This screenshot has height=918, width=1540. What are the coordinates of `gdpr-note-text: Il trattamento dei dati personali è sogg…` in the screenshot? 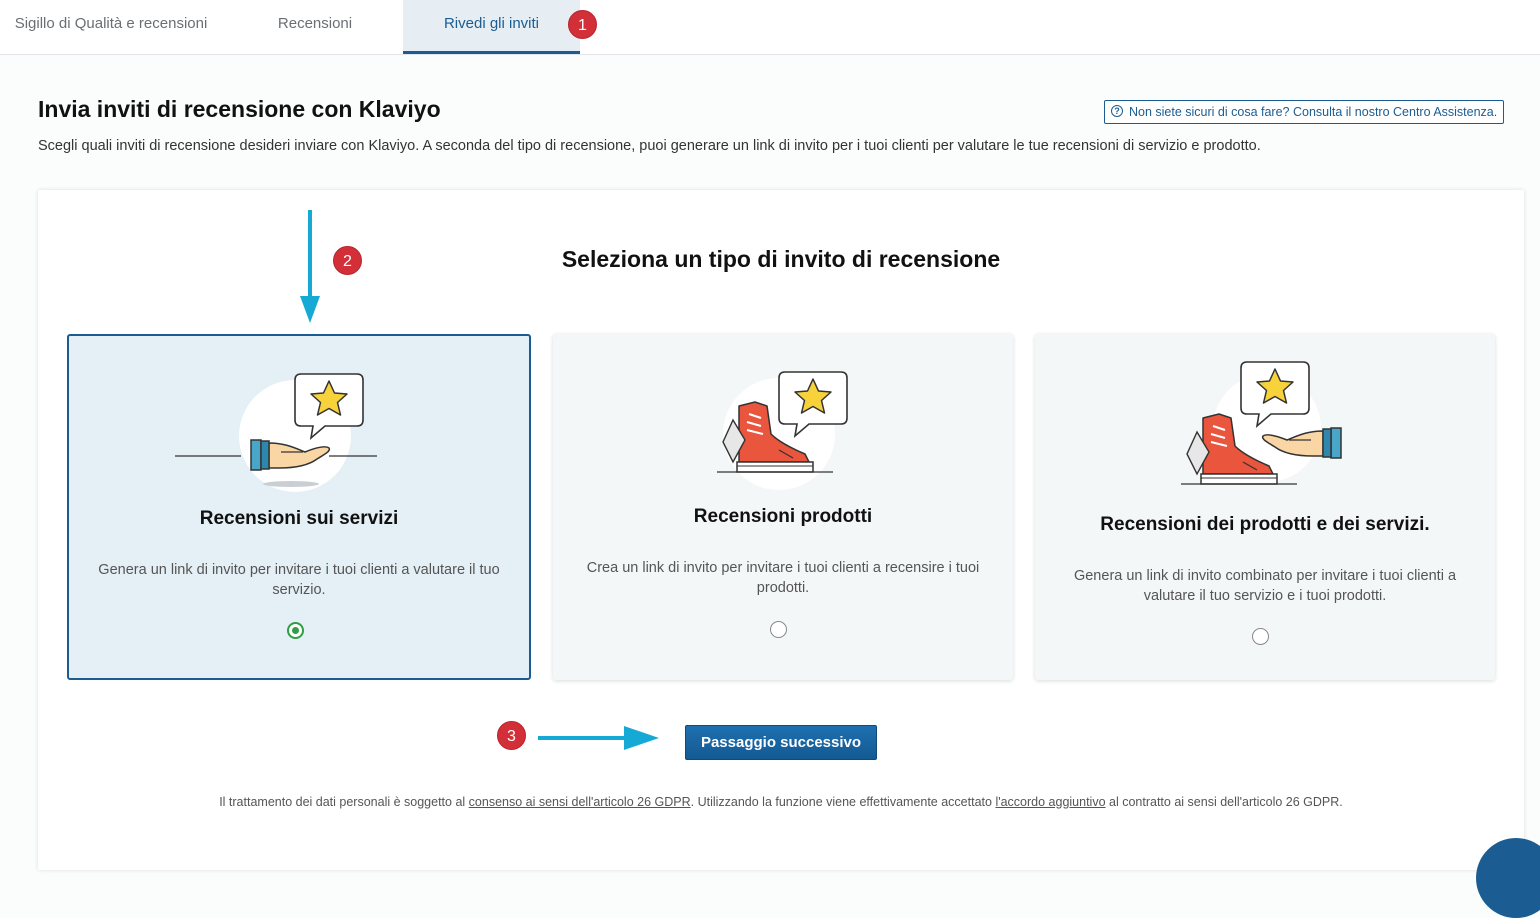 It's located at (344, 802).